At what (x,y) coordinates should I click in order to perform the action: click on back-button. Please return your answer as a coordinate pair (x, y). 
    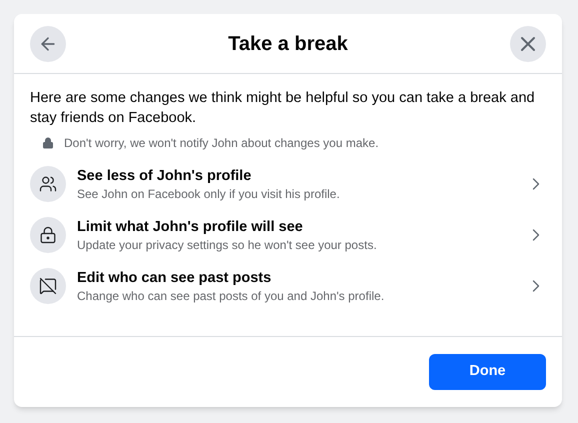
    Looking at the image, I should click on (48, 44).